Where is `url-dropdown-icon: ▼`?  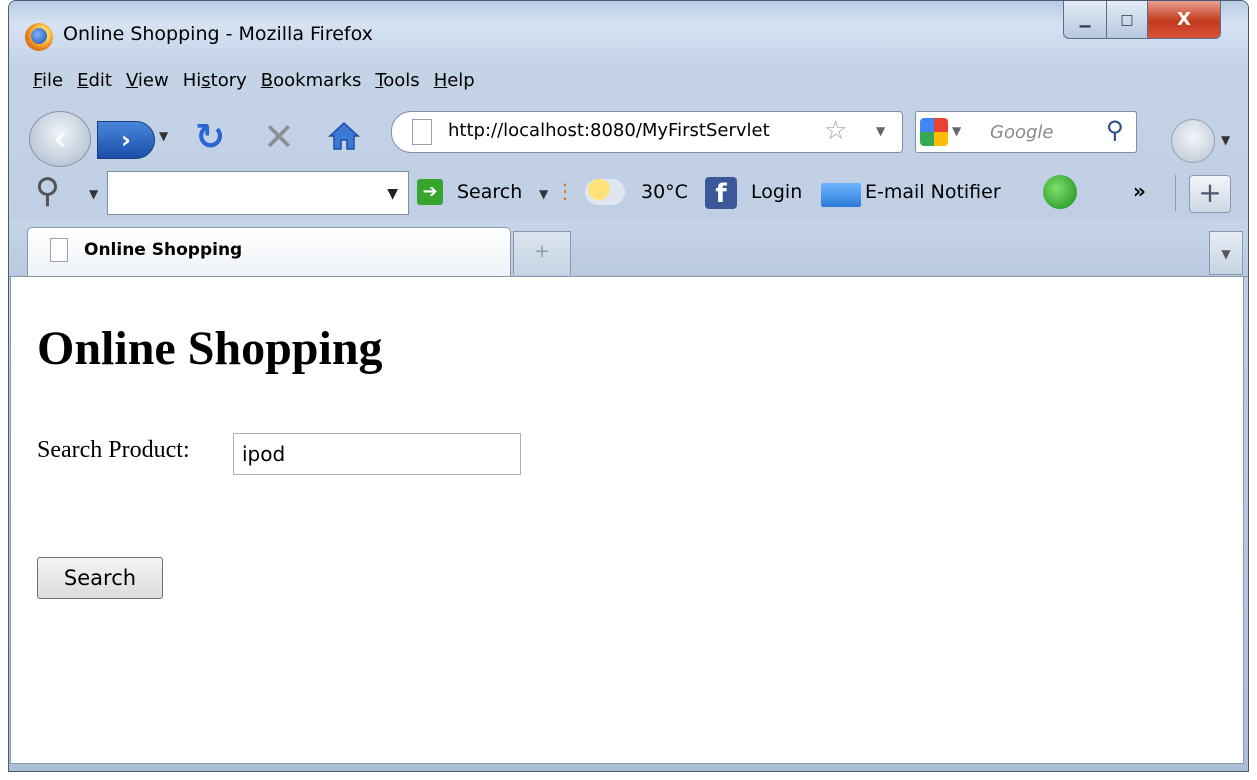 url-dropdown-icon: ▼ is located at coordinates (880, 131).